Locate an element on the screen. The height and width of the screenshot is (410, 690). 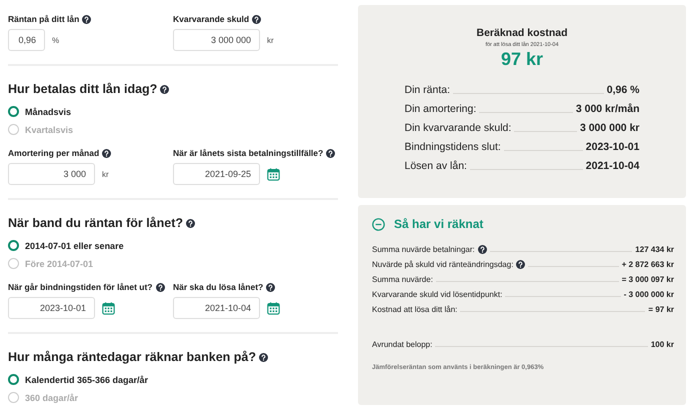
radio-option: Månadsvis is located at coordinates (173, 111).